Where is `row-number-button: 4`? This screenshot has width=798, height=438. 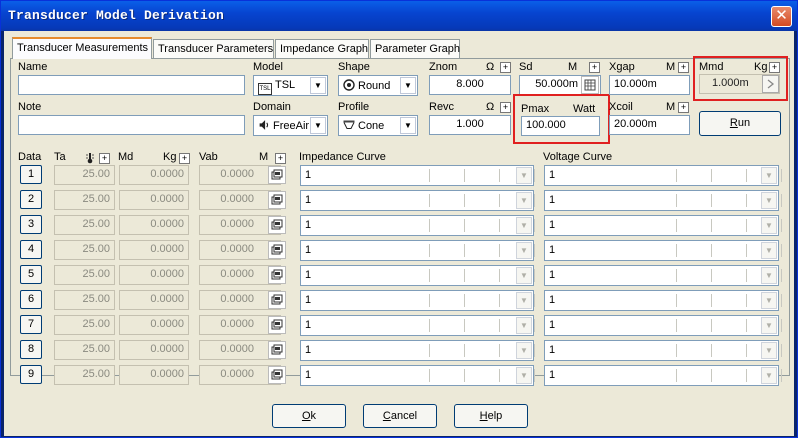 row-number-button: 4 is located at coordinates (31, 249).